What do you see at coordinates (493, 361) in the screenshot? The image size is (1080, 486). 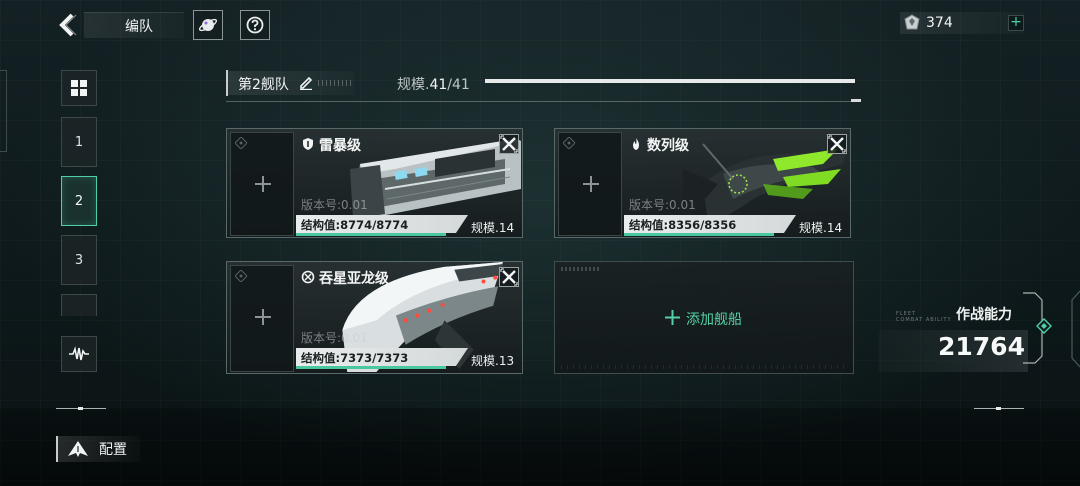 I see `ship-scale: 规模.13` at bounding box center [493, 361].